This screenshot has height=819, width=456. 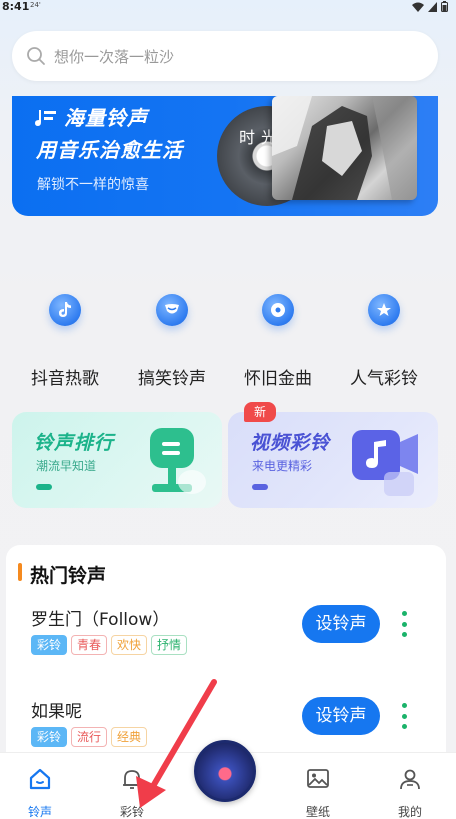 I want to click on signal-icon, so click(x=432, y=6).